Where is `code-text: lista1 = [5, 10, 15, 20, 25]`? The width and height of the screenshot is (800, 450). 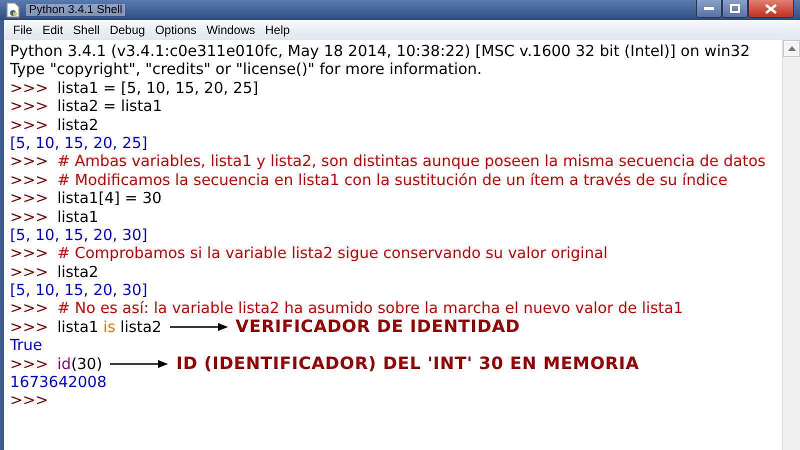 code-text: lista1 = [5, 10, 15, 20, 25] is located at coordinates (157, 88).